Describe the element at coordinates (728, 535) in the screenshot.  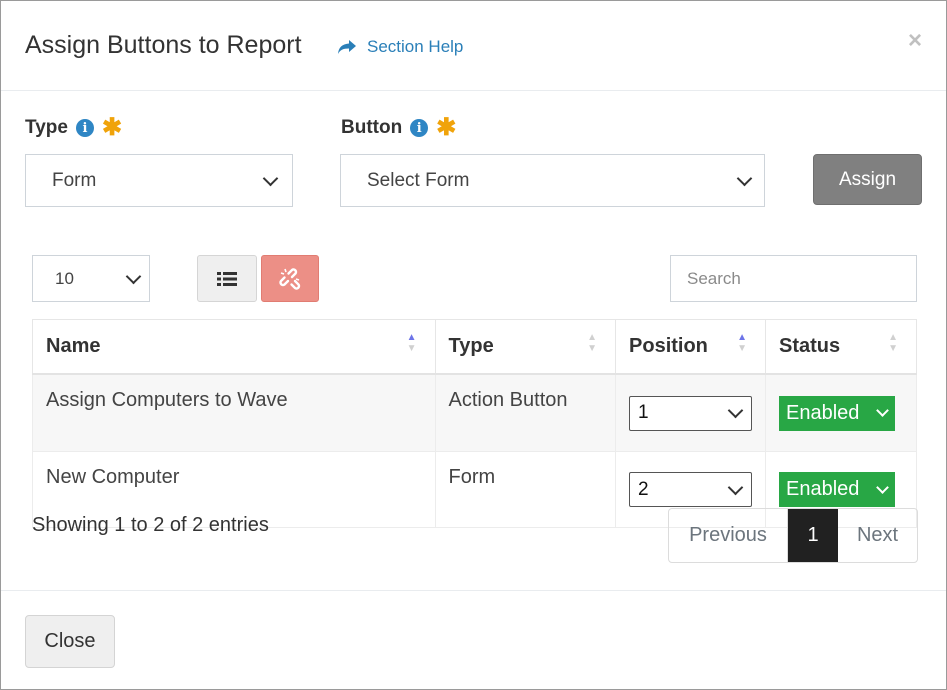
I see `previous-page-button: Previous` at that location.